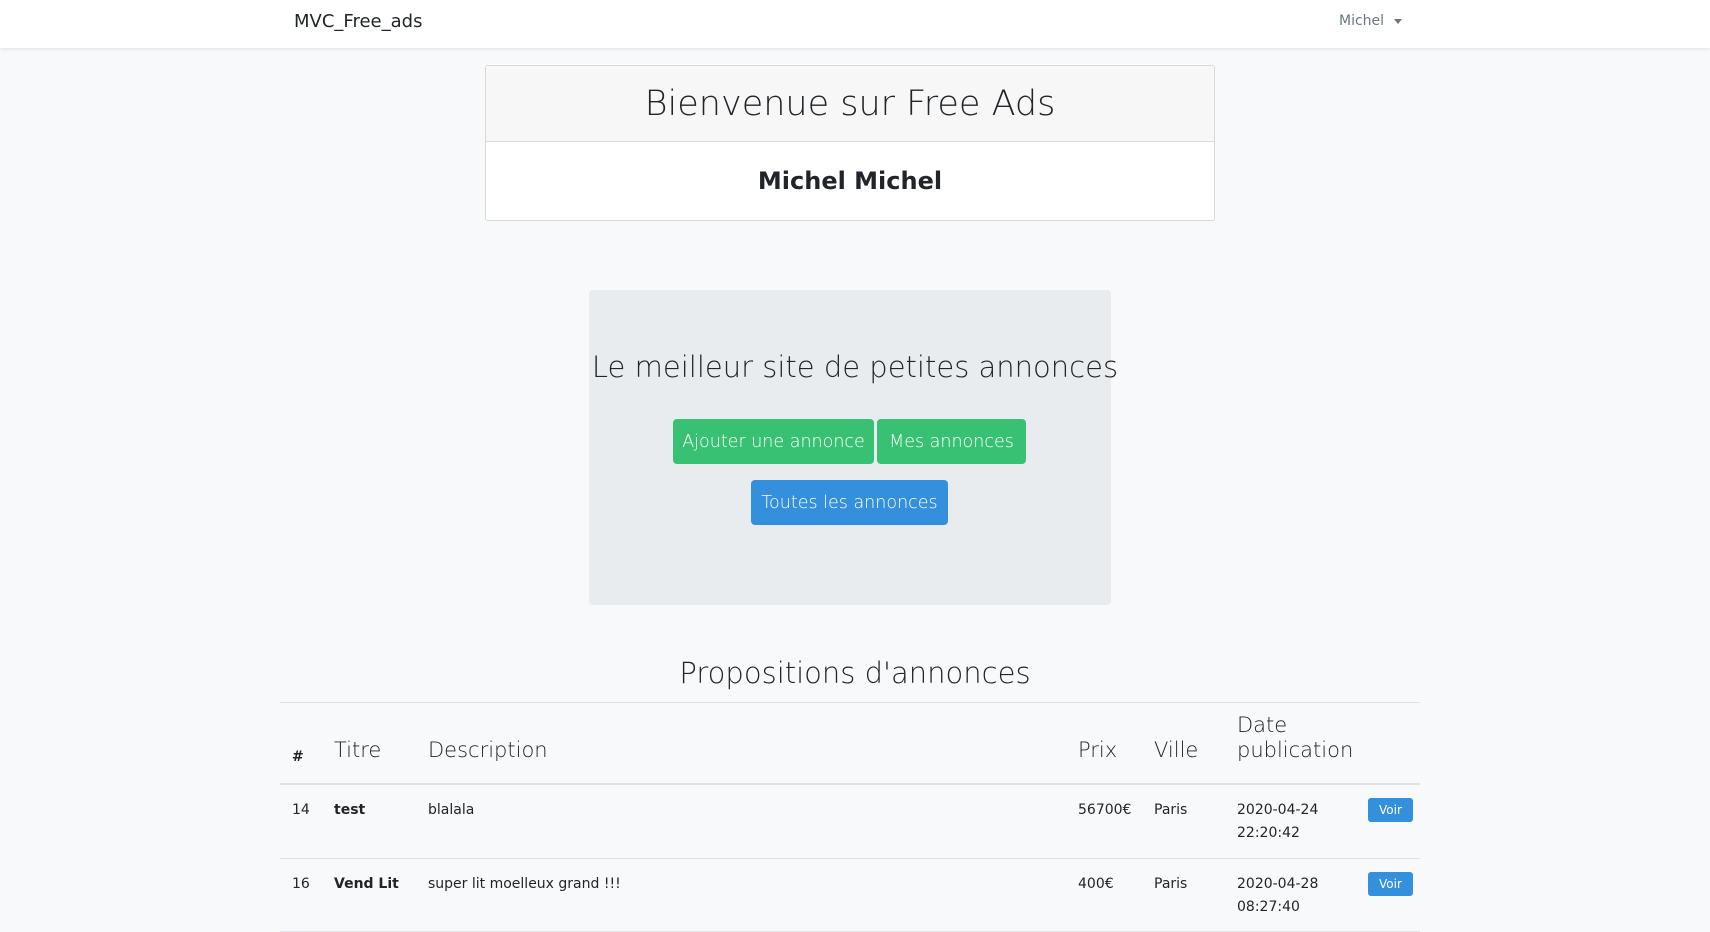 This screenshot has width=1710, height=932. Describe the element at coordinates (951, 441) in the screenshot. I see `my-ads-button: Mes annonces` at that location.